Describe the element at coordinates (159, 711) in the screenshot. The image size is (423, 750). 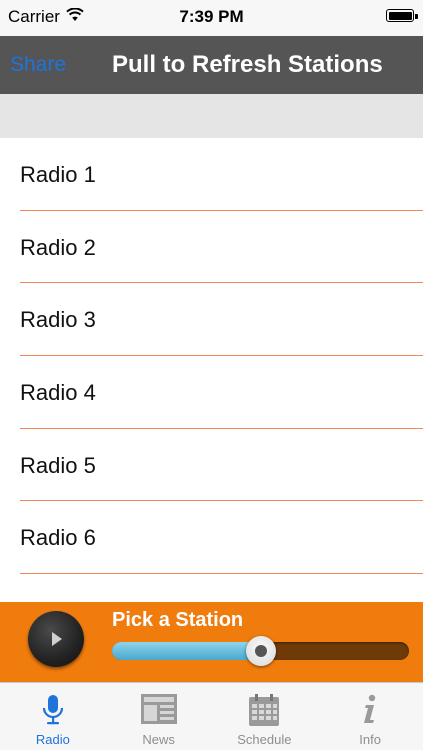
I see `newspaper-icon` at that location.